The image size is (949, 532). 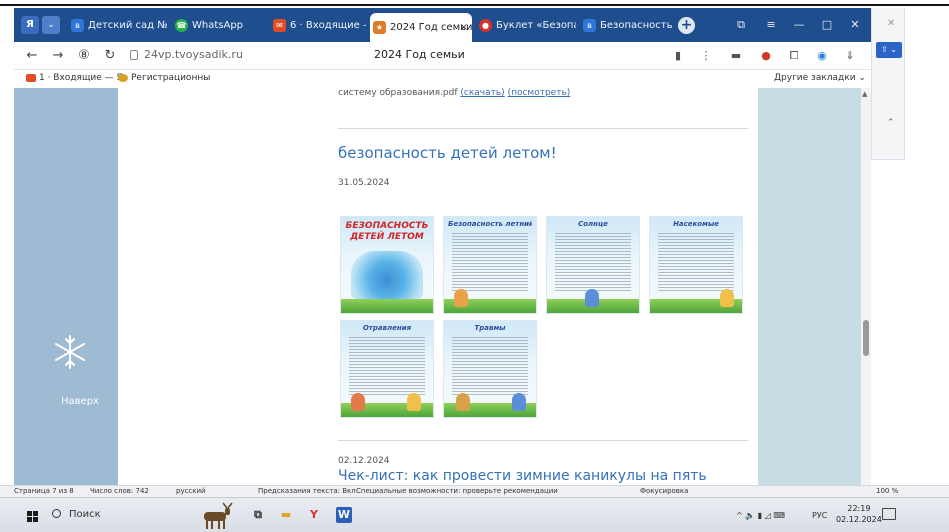 I want to click on forward-arrow-icon: →, so click(x=58, y=56).